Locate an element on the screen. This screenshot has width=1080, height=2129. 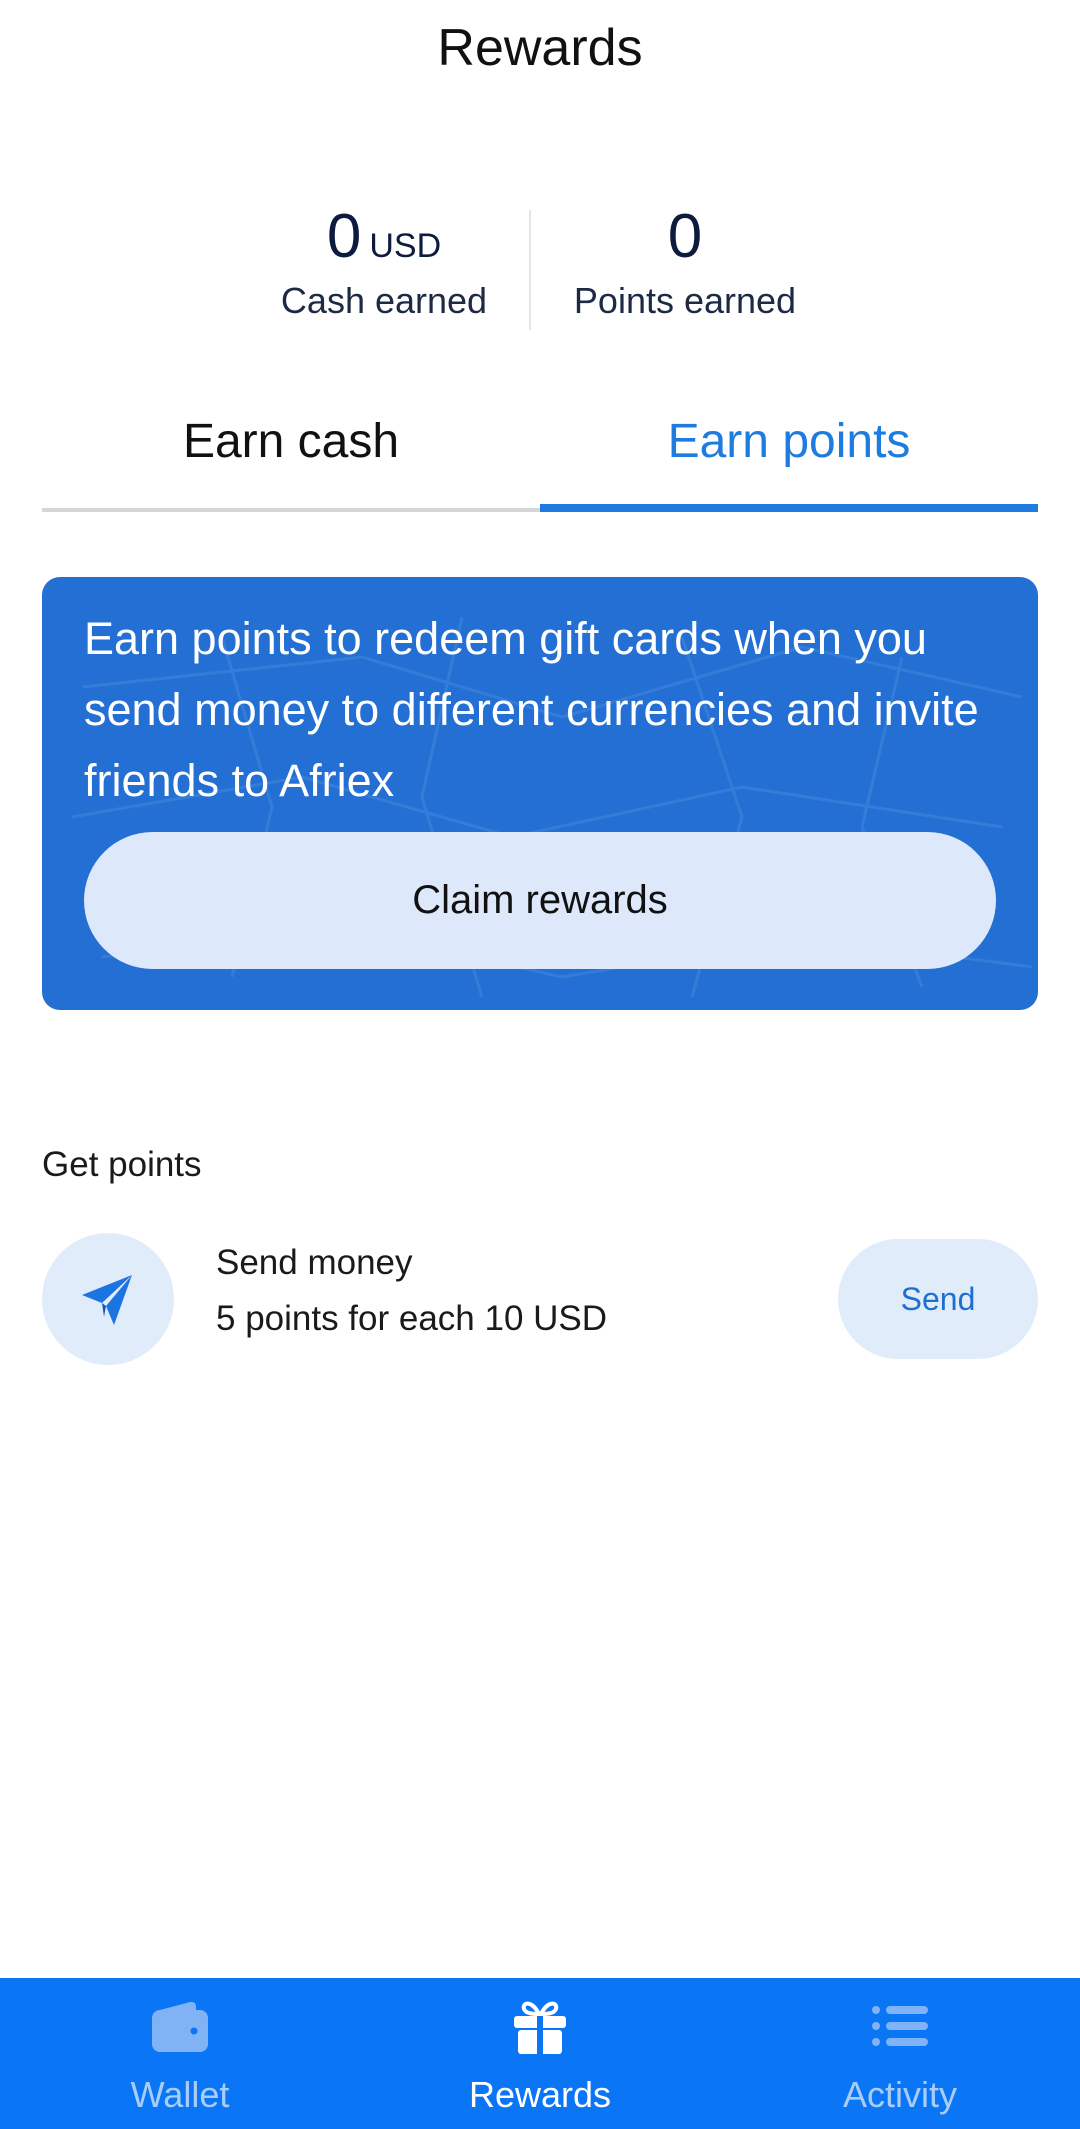
paper-plane-icon is located at coordinates (107, 1300).